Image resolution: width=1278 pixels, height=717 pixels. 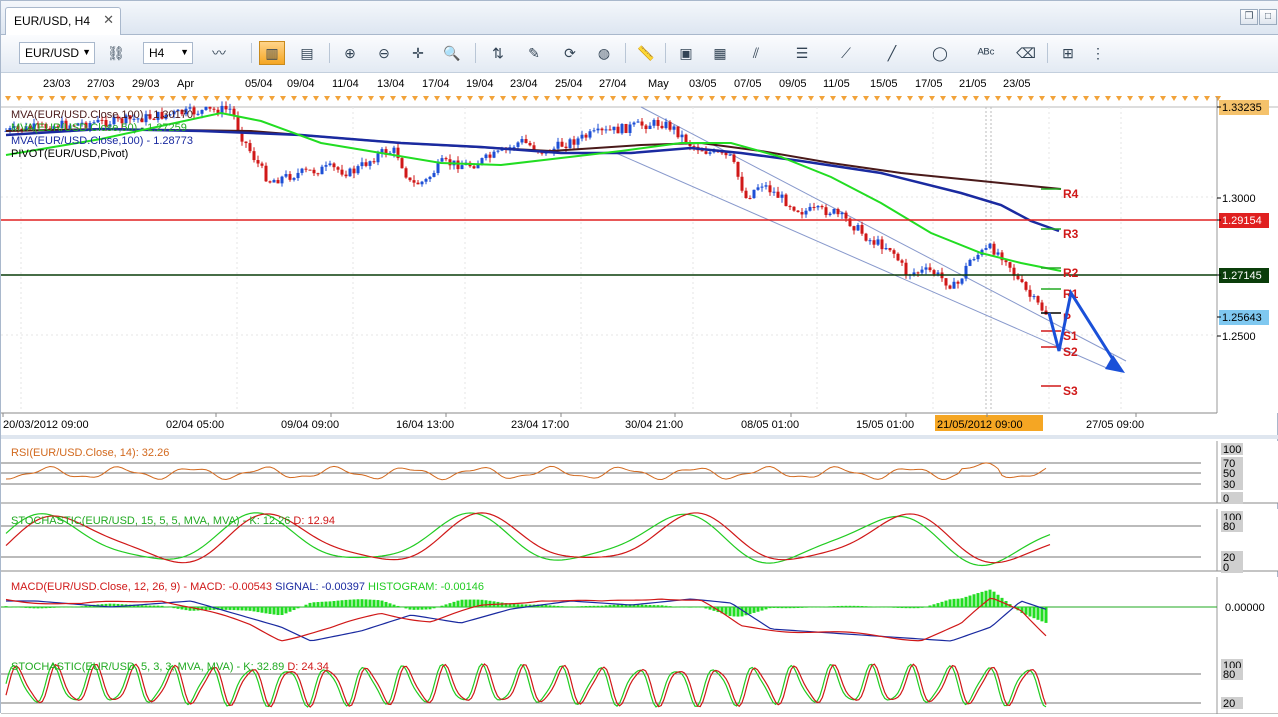 I want to click on refresh-icon: ⟳, so click(x=570, y=53).